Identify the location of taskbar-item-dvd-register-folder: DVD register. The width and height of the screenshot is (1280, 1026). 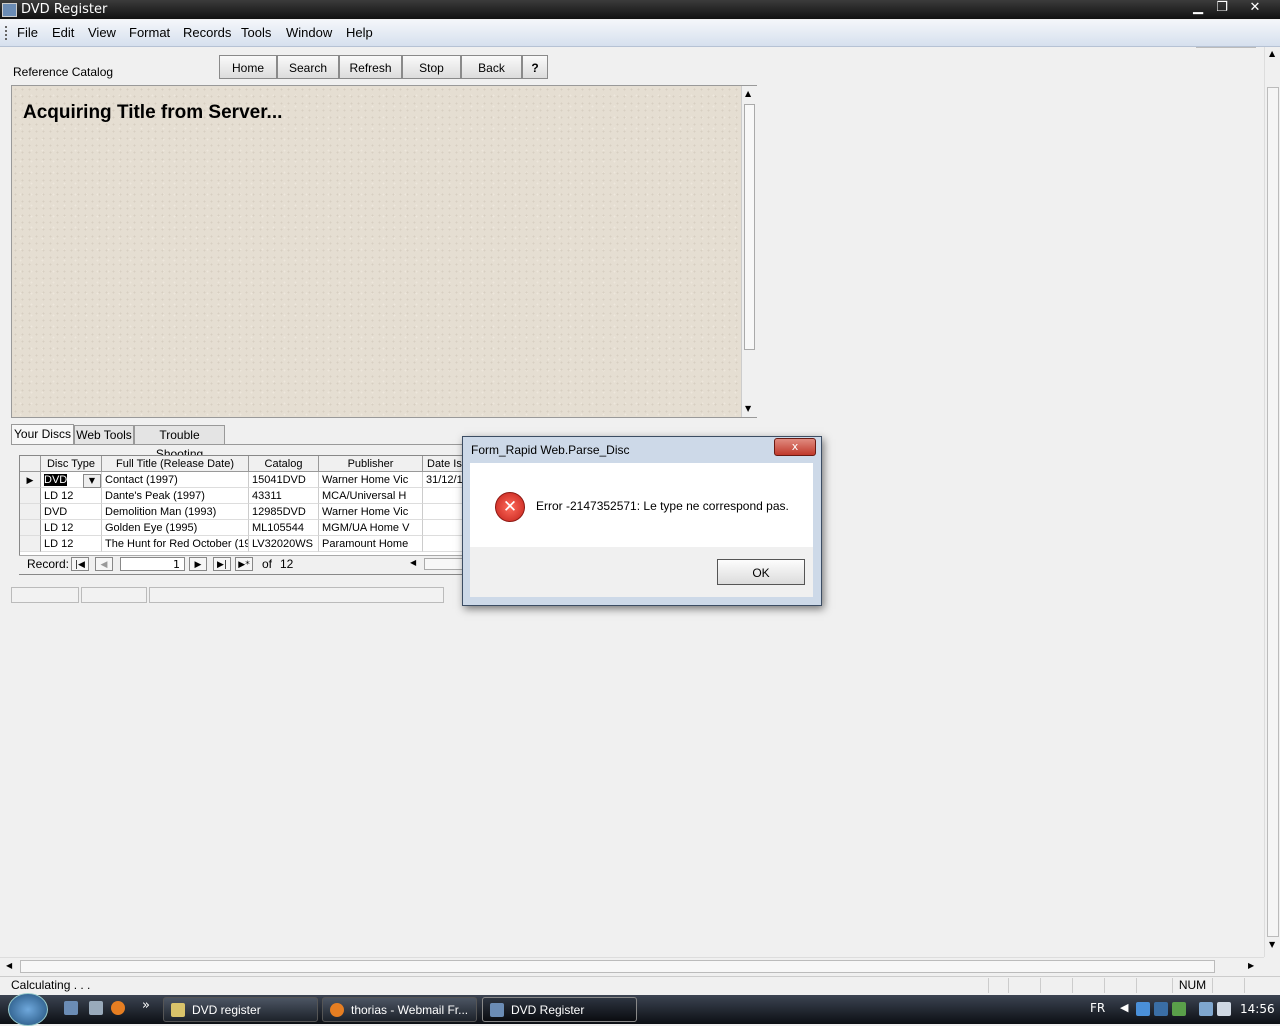
(240, 1009).